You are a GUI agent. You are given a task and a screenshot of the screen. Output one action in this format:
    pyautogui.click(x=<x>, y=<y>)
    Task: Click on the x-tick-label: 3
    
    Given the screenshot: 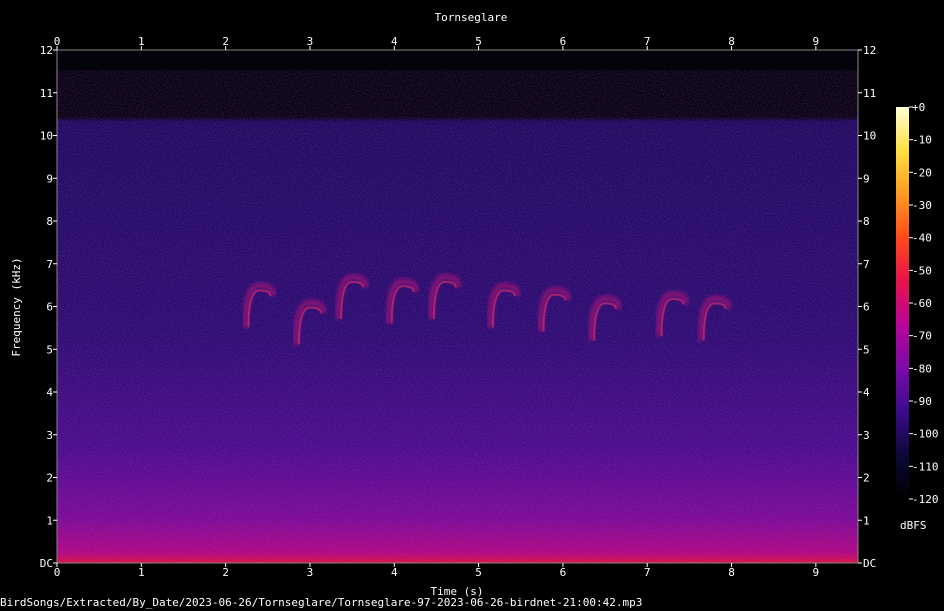 What is the action you would take?
    pyautogui.click(x=310, y=572)
    